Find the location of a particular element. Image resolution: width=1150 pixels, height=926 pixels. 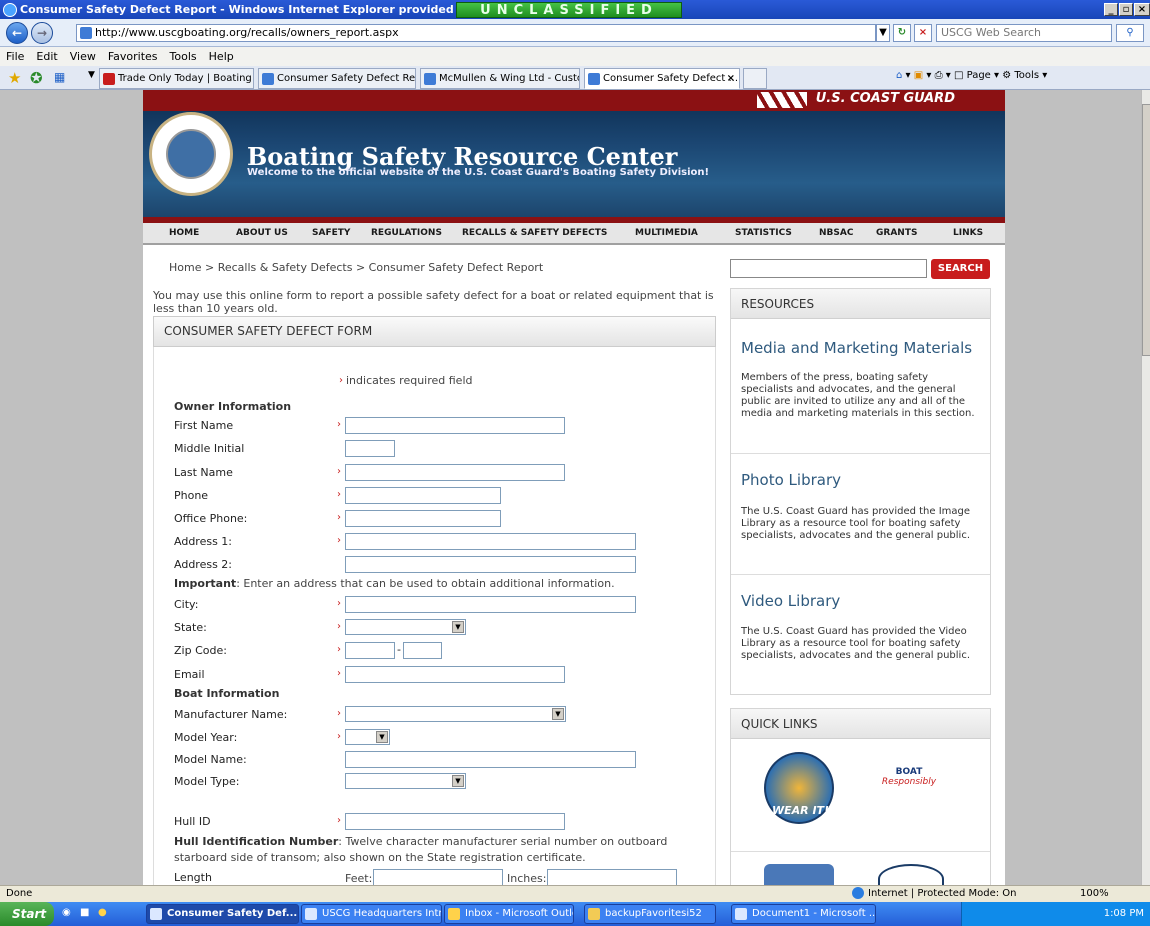

state-select: ▼ is located at coordinates (405, 627).